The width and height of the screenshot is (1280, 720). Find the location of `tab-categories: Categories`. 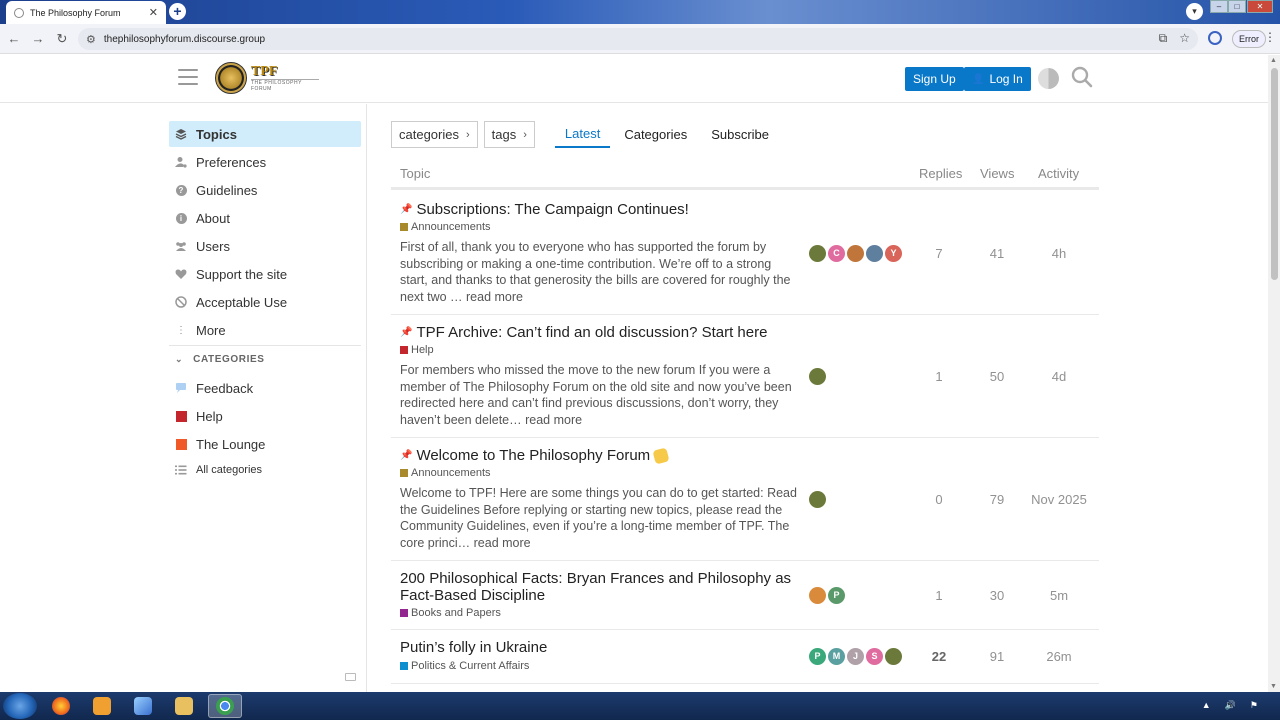

tab-categories: Categories is located at coordinates (655, 134).